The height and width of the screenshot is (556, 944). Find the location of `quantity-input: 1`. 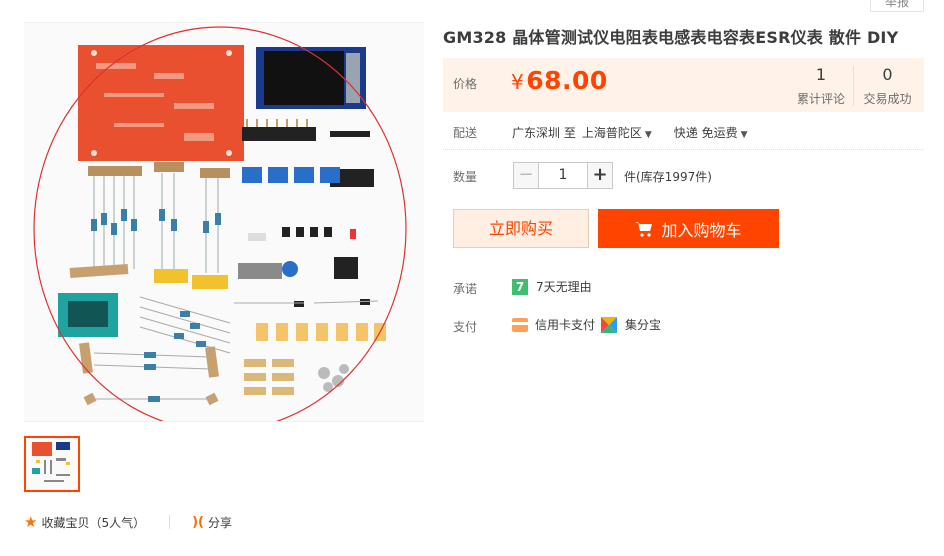

quantity-input: 1 is located at coordinates (563, 175).